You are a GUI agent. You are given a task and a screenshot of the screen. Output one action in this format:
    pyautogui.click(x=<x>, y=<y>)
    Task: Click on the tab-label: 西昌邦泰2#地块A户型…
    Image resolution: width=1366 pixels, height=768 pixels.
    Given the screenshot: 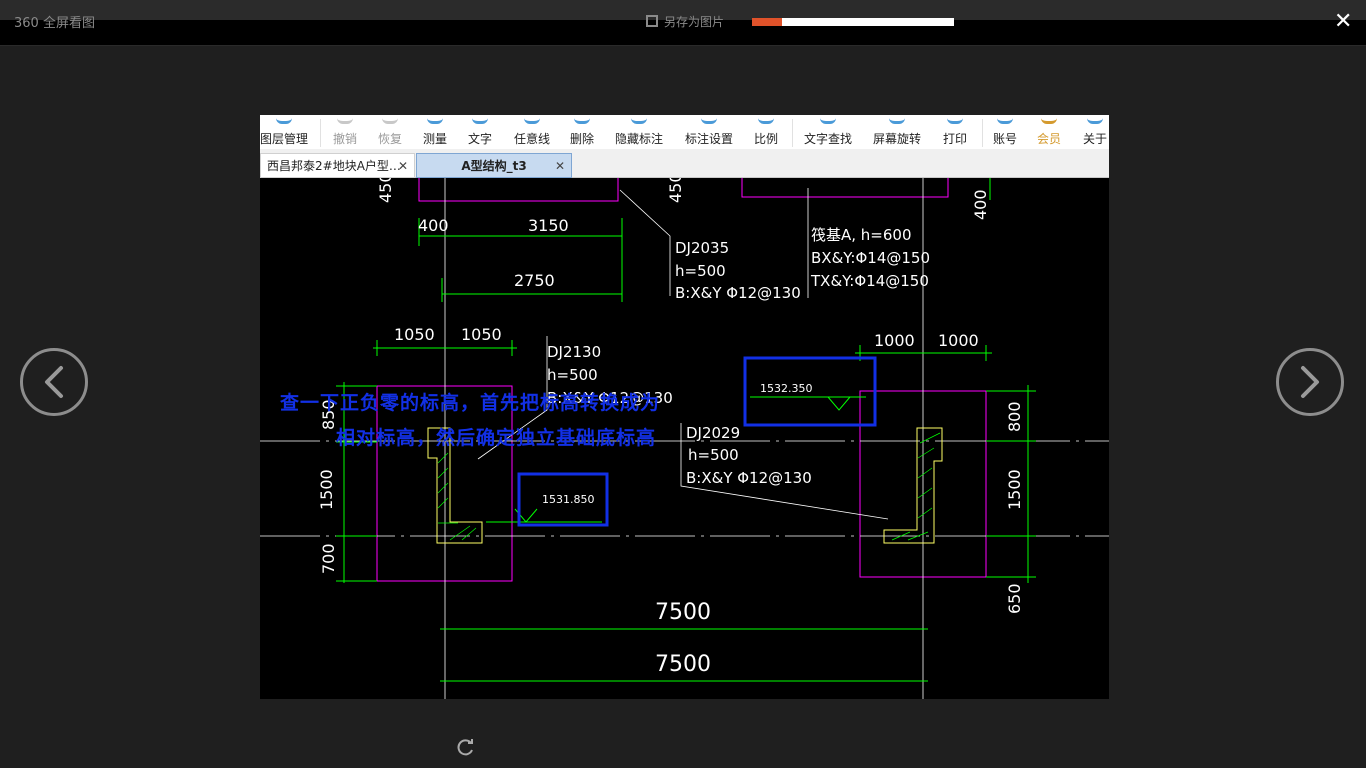 What is the action you would take?
    pyautogui.click(x=334, y=166)
    